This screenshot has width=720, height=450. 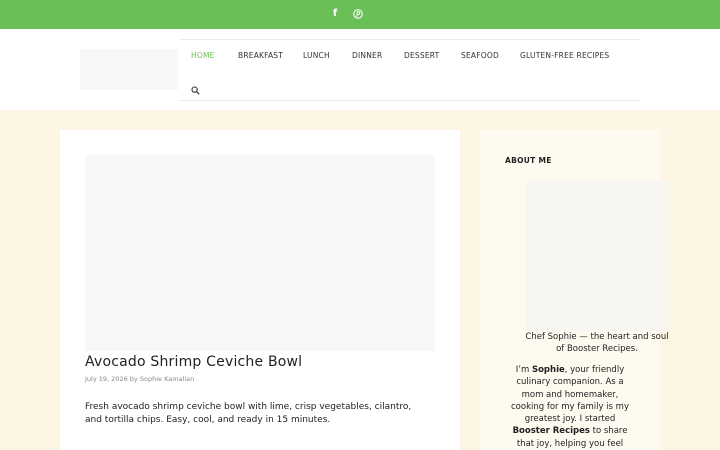 What do you see at coordinates (480, 55) in the screenshot?
I see `nav-item-seafood: SEAFOOD` at bounding box center [480, 55].